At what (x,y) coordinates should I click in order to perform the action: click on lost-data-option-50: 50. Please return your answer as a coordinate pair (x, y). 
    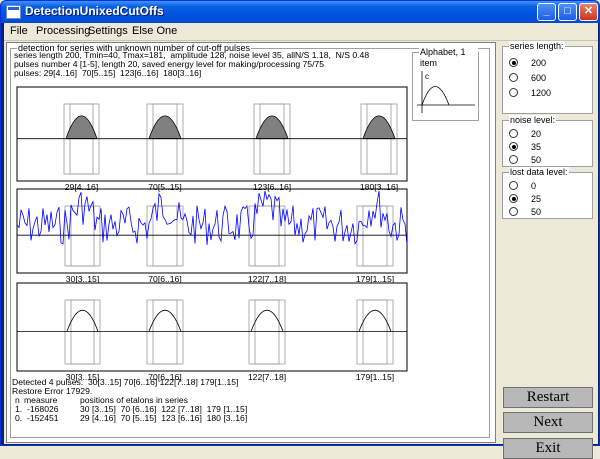
    Looking at the image, I should click on (525, 212).